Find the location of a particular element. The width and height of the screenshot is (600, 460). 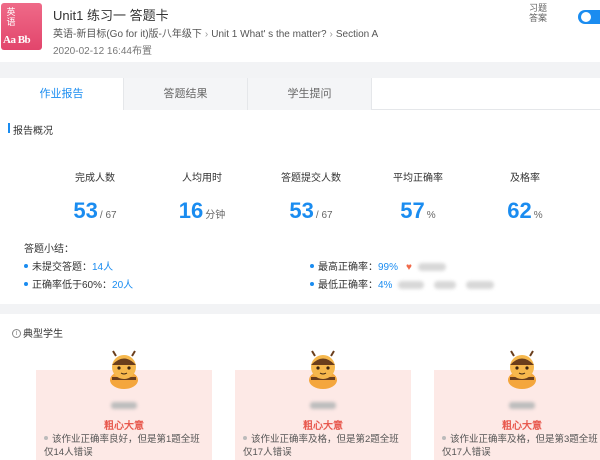

book-cover-icon: 英语 Aa Bb is located at coordinates (21, 26).